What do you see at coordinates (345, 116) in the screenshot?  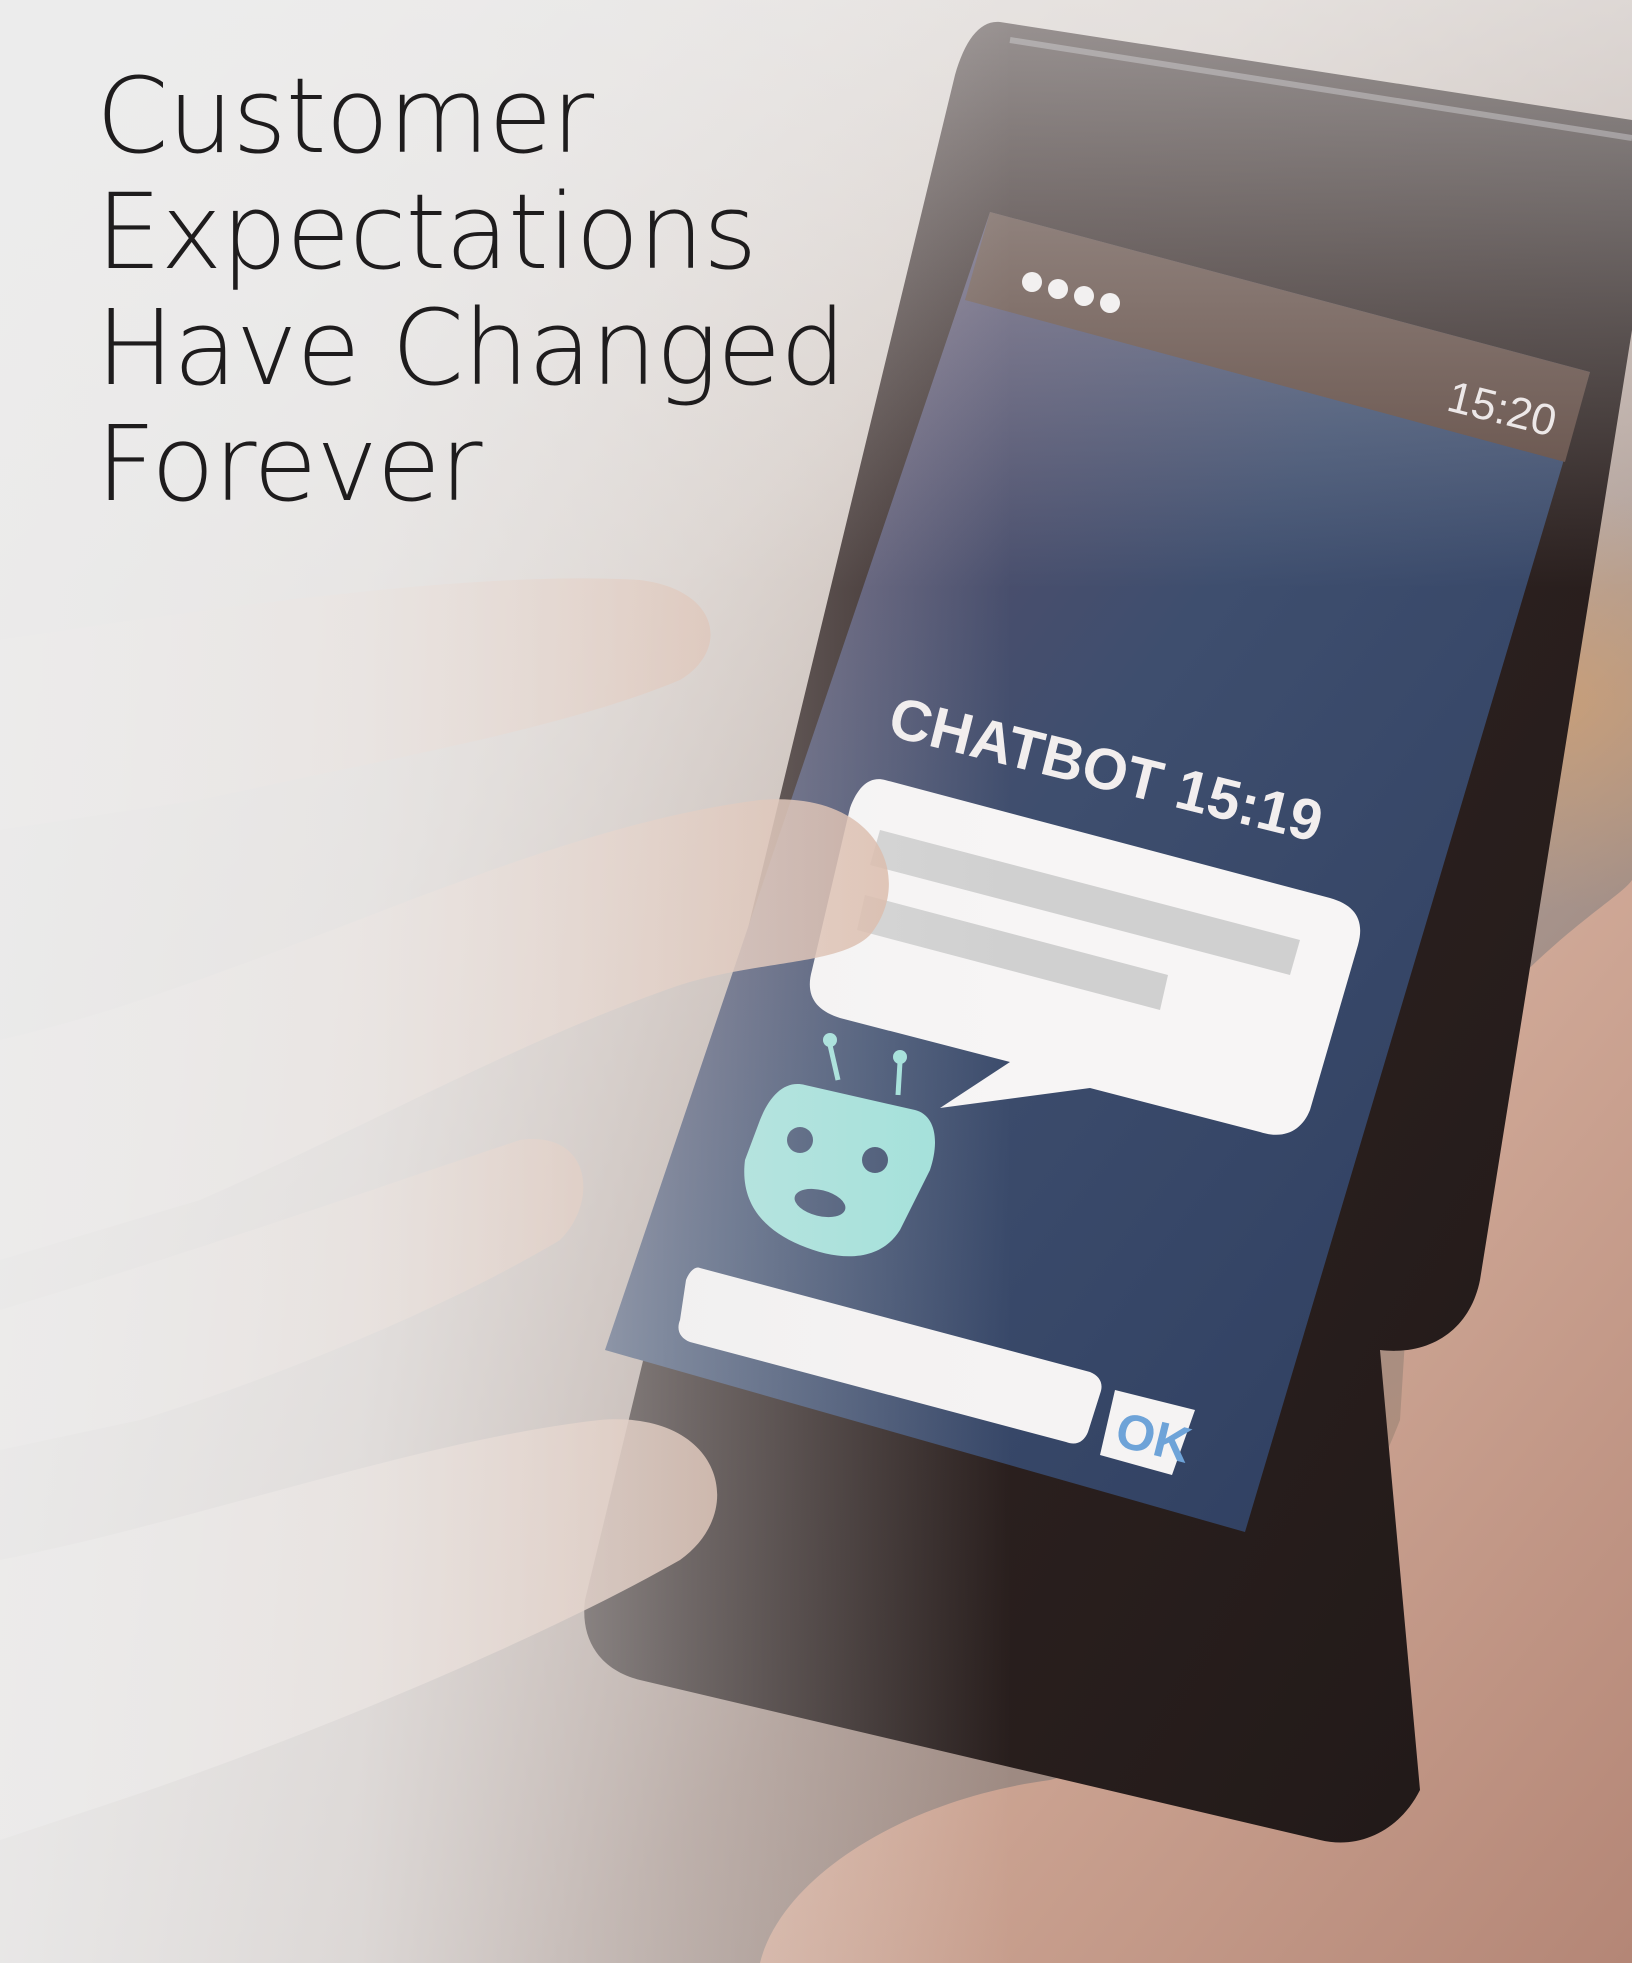 I see `headline-line-1: Customer` at bounding box center [345, 116].